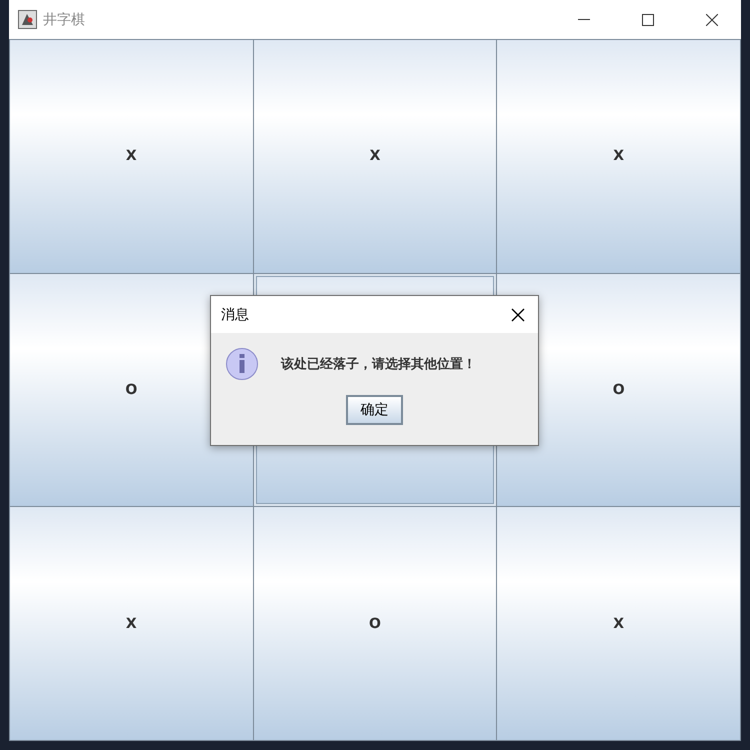 This screenshot has height=750, width=750. What do you see at coordinates (648, 20) in the screenshot?
I see `maximize-icon` at bounding box center [648, 20].